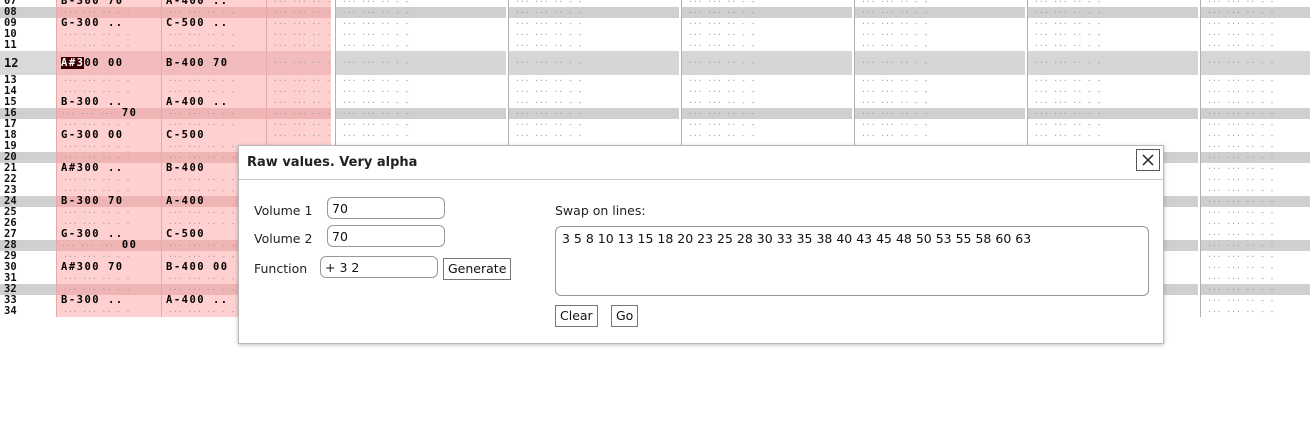 This screenshot has height=428, width=1310. I want to click on volume2-input, so click(386, 236).